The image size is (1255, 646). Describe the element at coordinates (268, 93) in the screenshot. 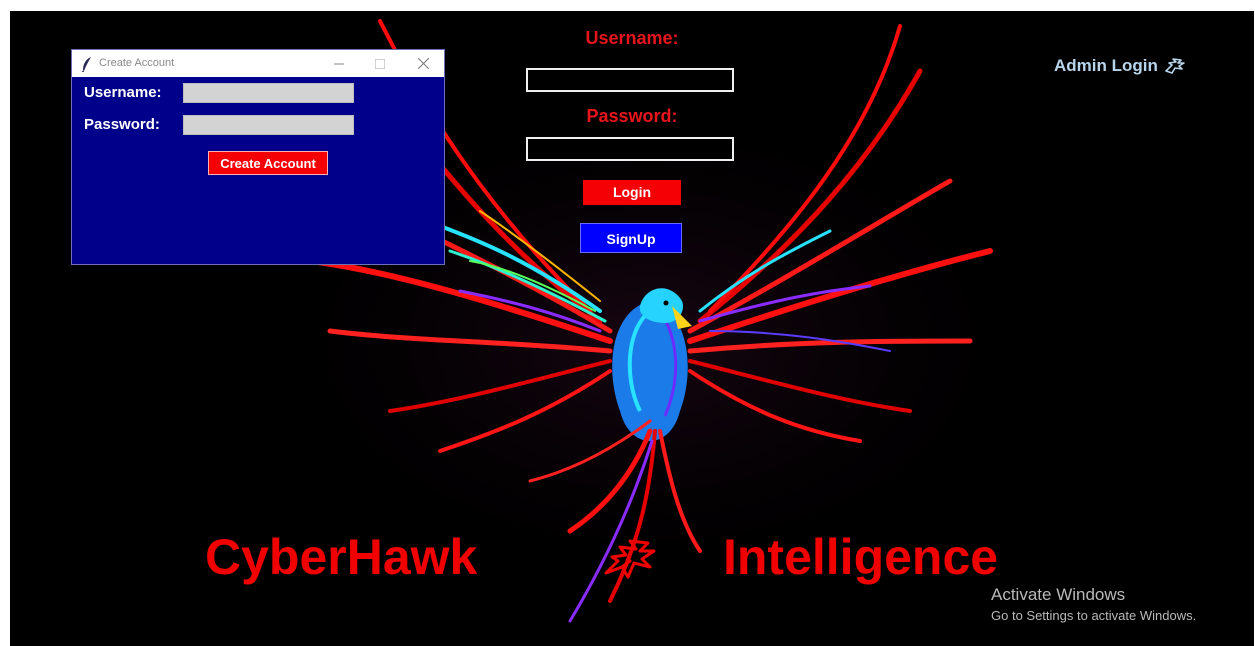

I see `dialog-username-input` at that location.